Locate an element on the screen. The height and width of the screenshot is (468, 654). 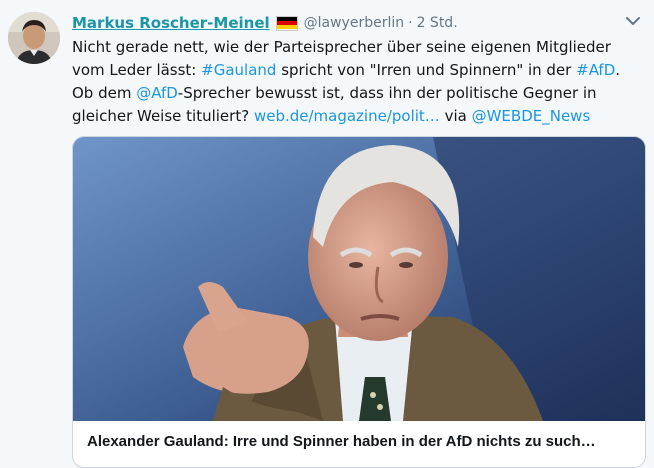
author-name: Markus Roscher-Meinel is located at coordinates (171, 23).